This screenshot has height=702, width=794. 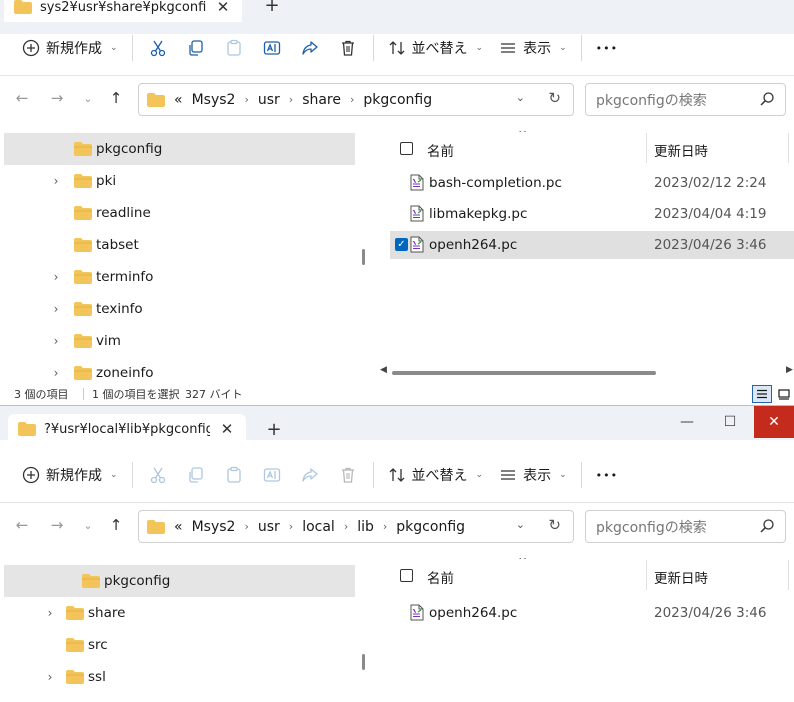 What do you see at coordinates (318, 527) in the screenshot?
I see `breadcrumb-local: local` at bounding box center [318, 527].